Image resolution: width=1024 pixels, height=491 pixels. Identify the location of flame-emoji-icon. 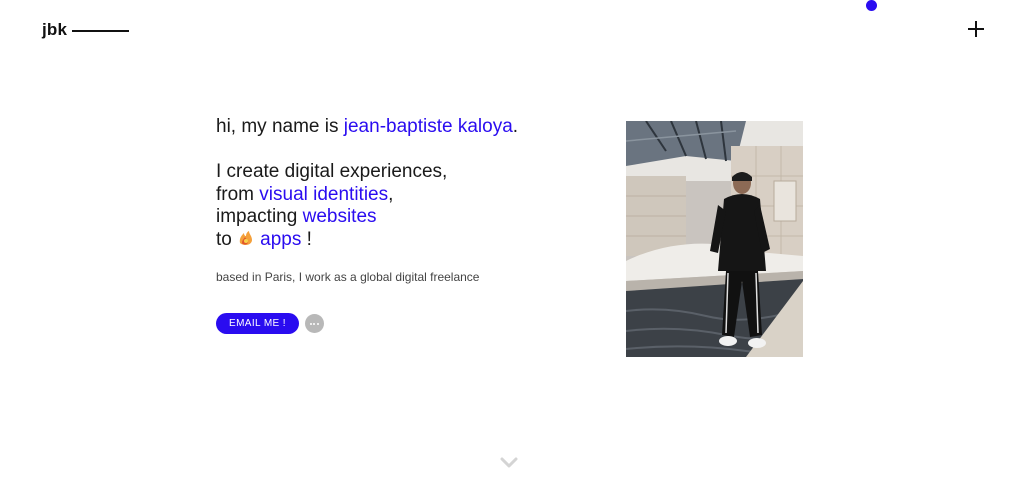
(245, 237).